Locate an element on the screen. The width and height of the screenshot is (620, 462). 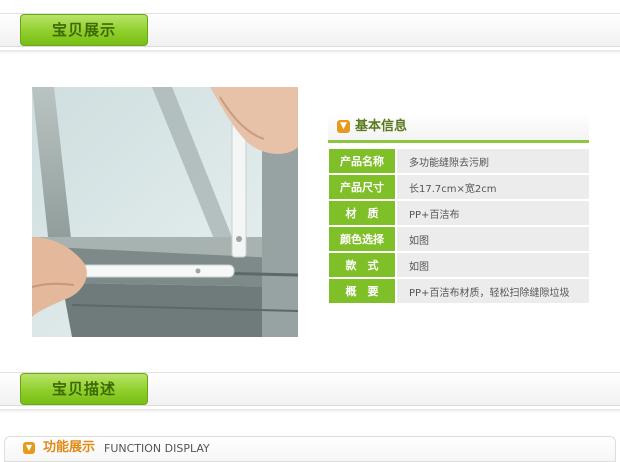
section-header-description: 宝贝描述 is located at coordinates (310, 389).